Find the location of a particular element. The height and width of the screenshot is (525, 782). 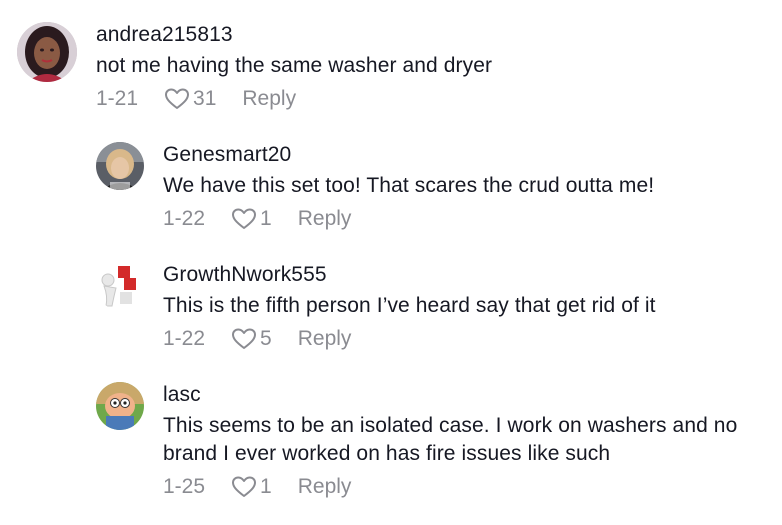

username: GrowthNwork555 is located at coordinates (468, 275).